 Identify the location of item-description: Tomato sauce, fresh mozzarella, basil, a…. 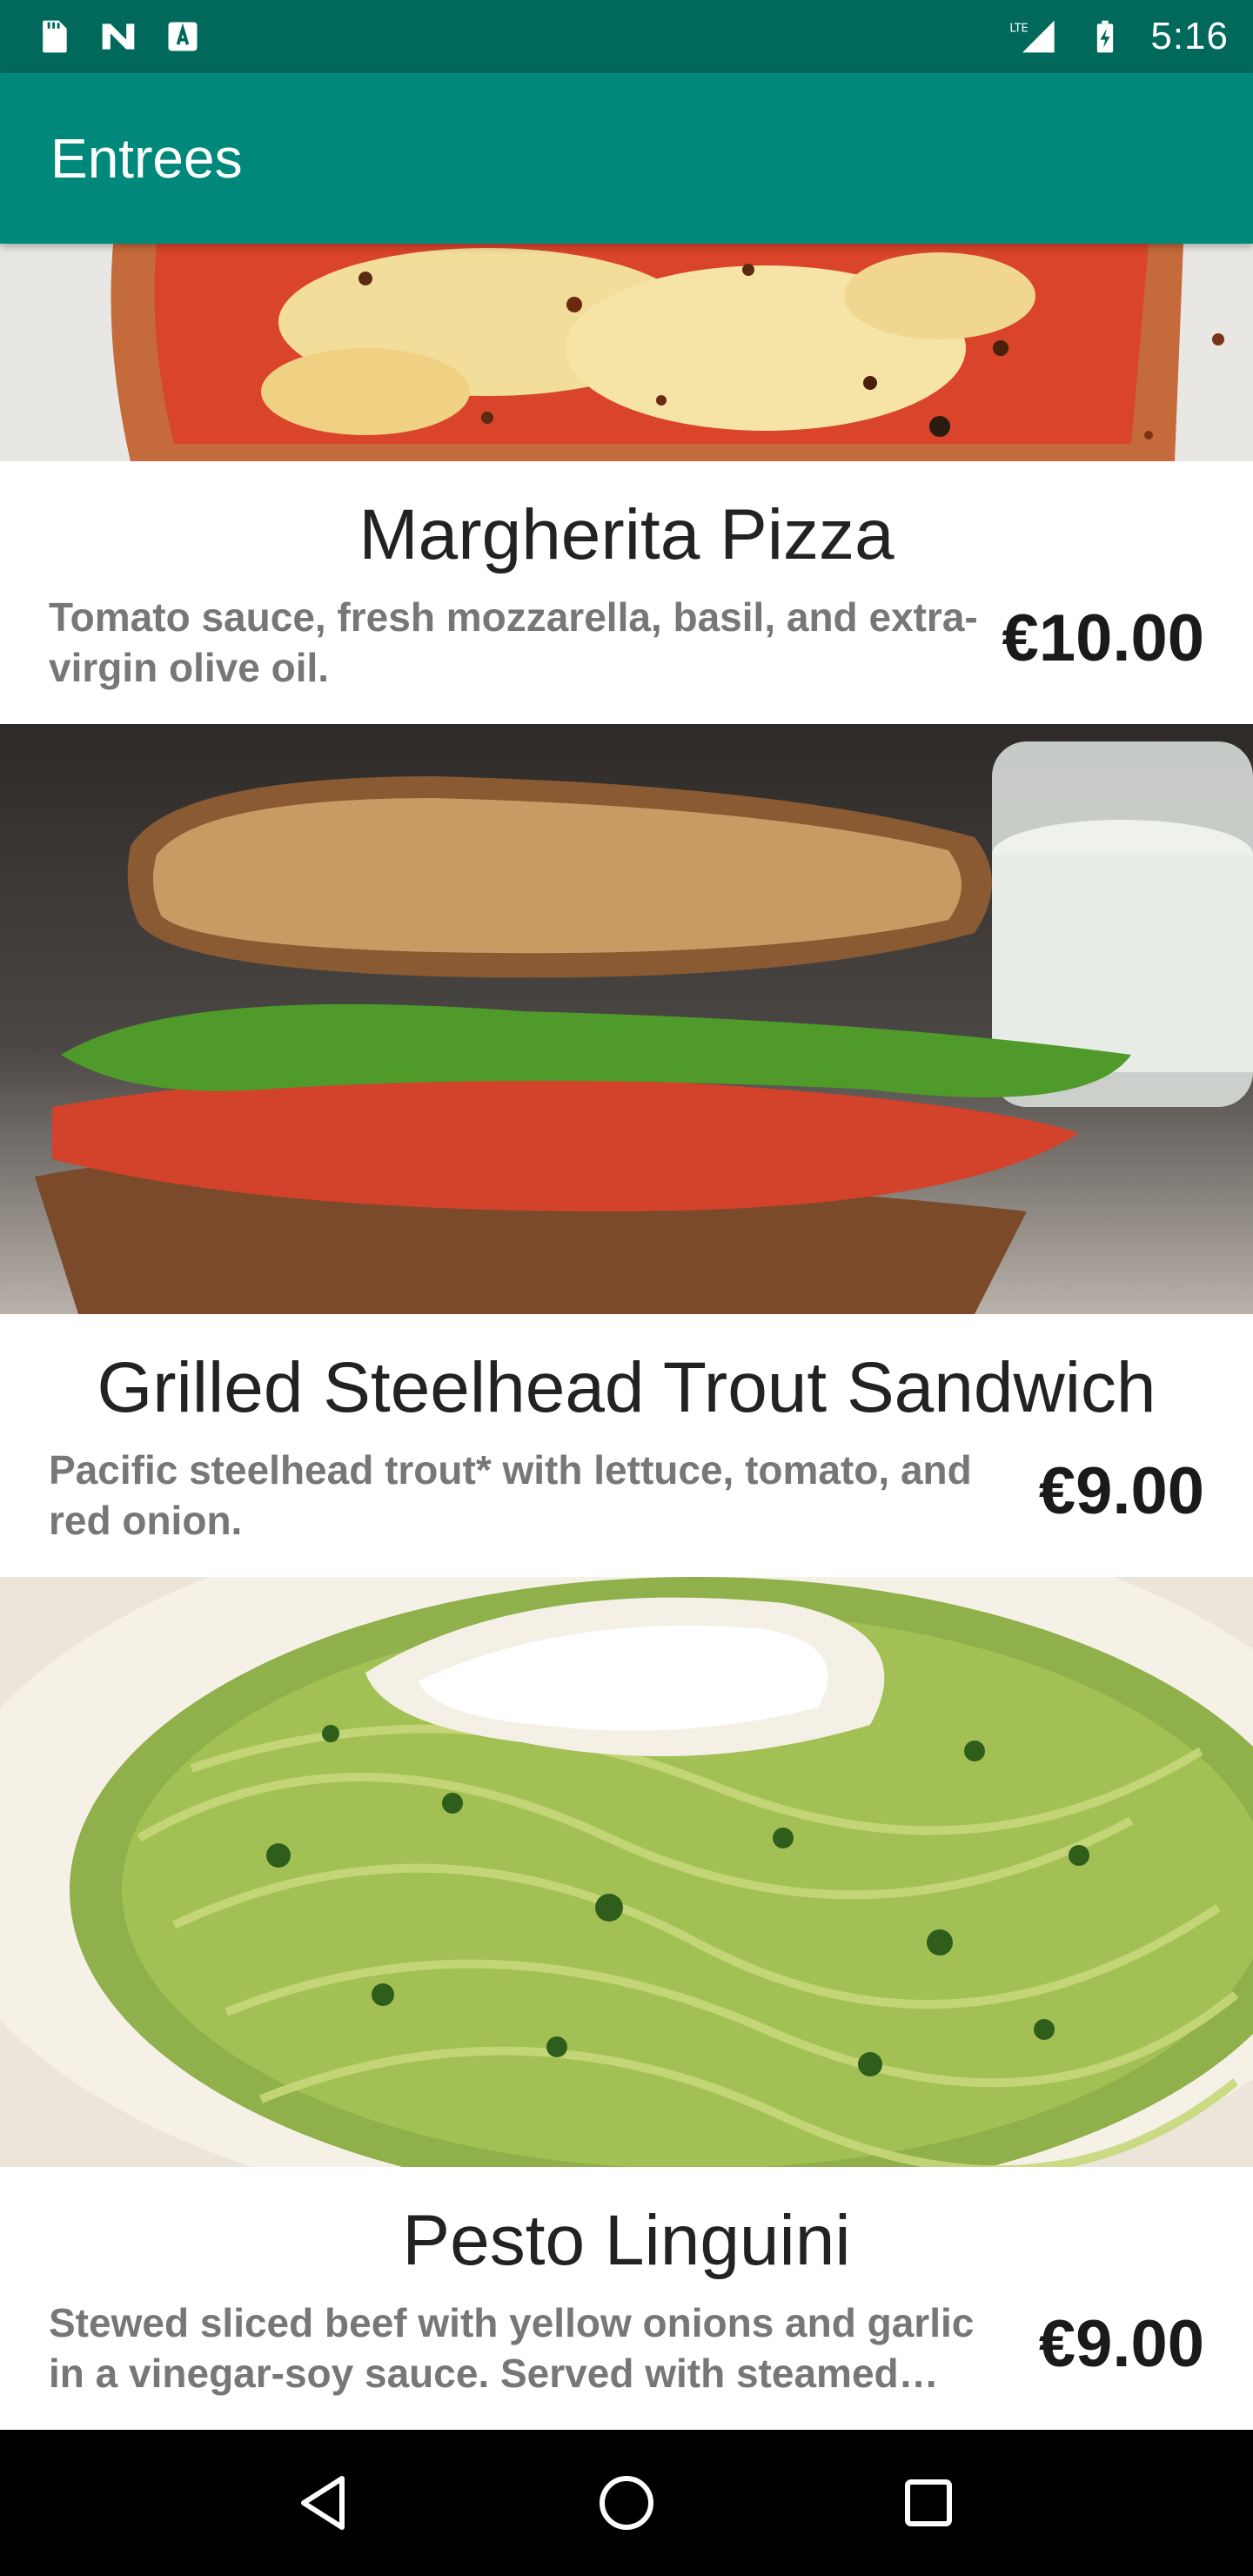
(513, 642).